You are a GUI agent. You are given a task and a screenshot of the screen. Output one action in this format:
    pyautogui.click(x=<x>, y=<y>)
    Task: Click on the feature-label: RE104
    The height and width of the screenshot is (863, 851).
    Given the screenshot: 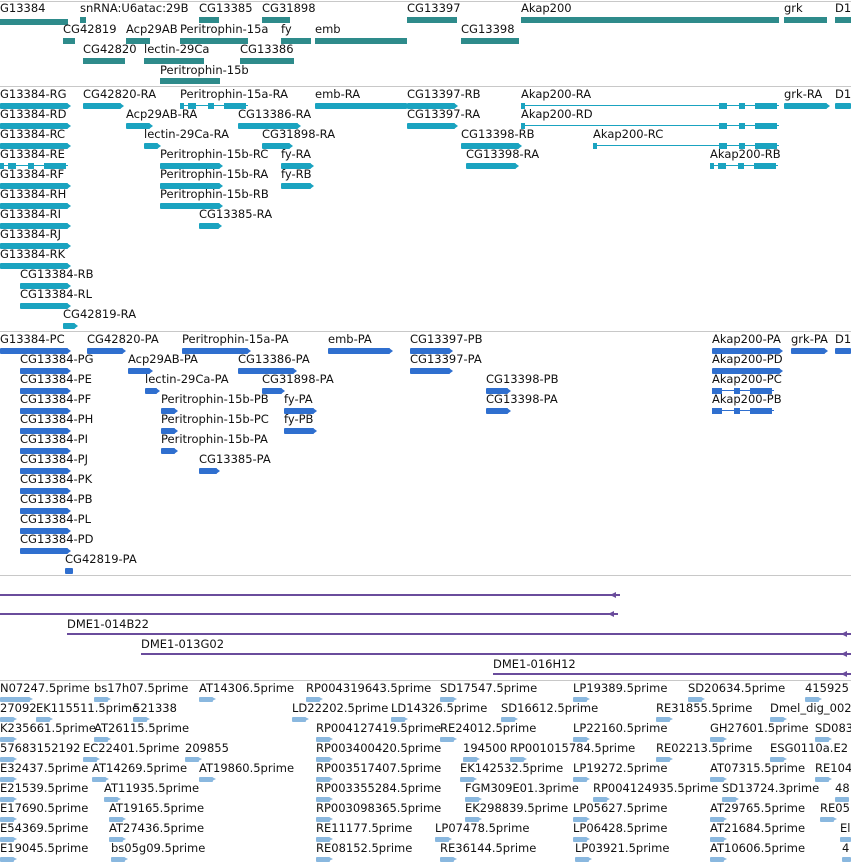 What is the action you would take?
    pyautogui.click(x=833, y=768)
    